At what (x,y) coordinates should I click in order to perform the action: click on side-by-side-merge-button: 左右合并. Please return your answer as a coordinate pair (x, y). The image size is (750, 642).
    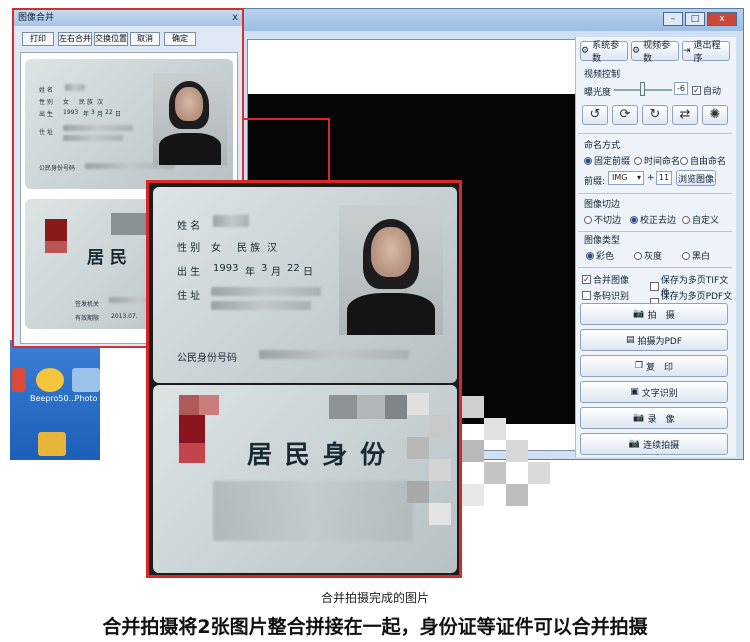
    Looking at the image, I should click on (75, 39).